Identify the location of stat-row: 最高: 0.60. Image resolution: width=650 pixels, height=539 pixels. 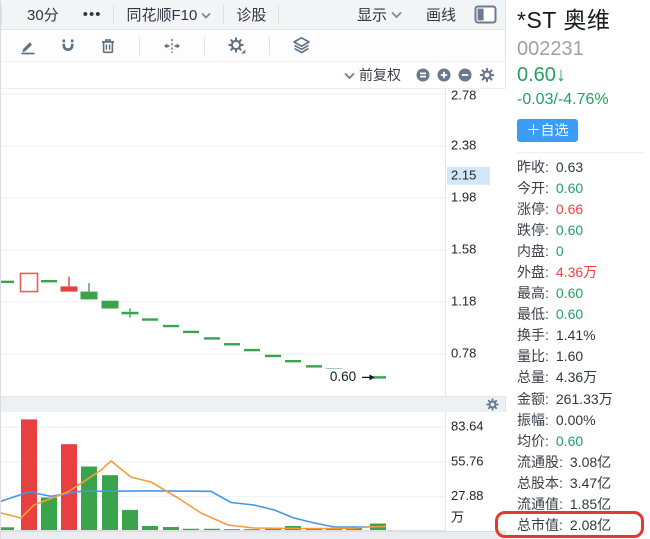
(580, 293).